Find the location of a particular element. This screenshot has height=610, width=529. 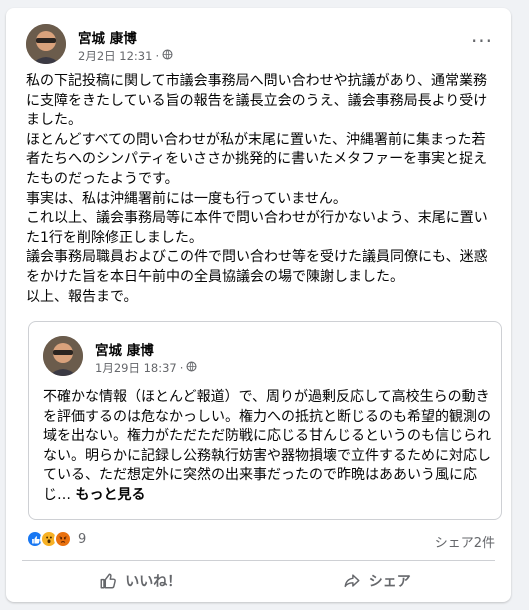

see-more-link: もっと見る is located at coordinates (110, 495).